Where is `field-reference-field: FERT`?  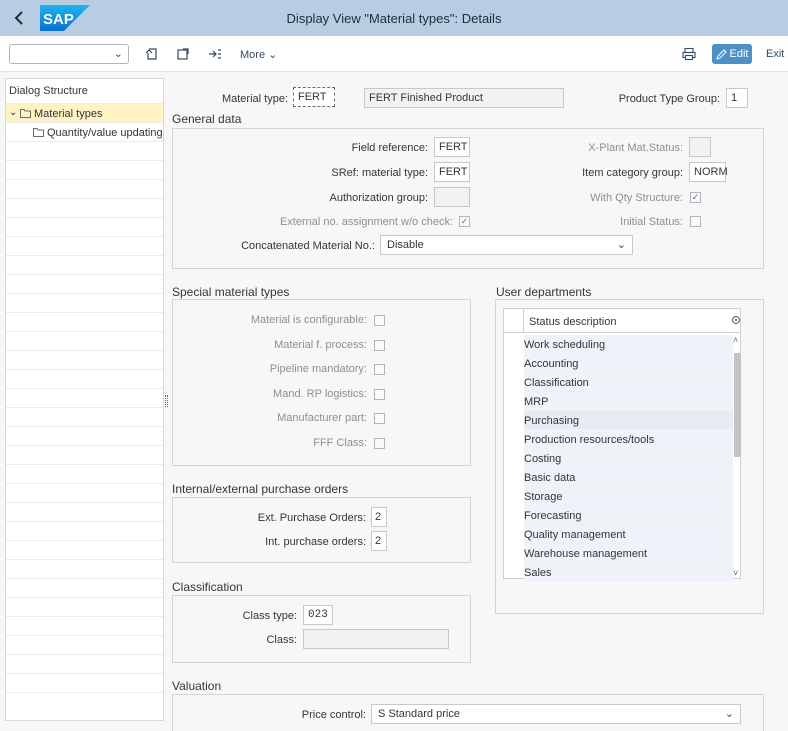 field-reference-field: FERT is located at coordinates (452, 147).